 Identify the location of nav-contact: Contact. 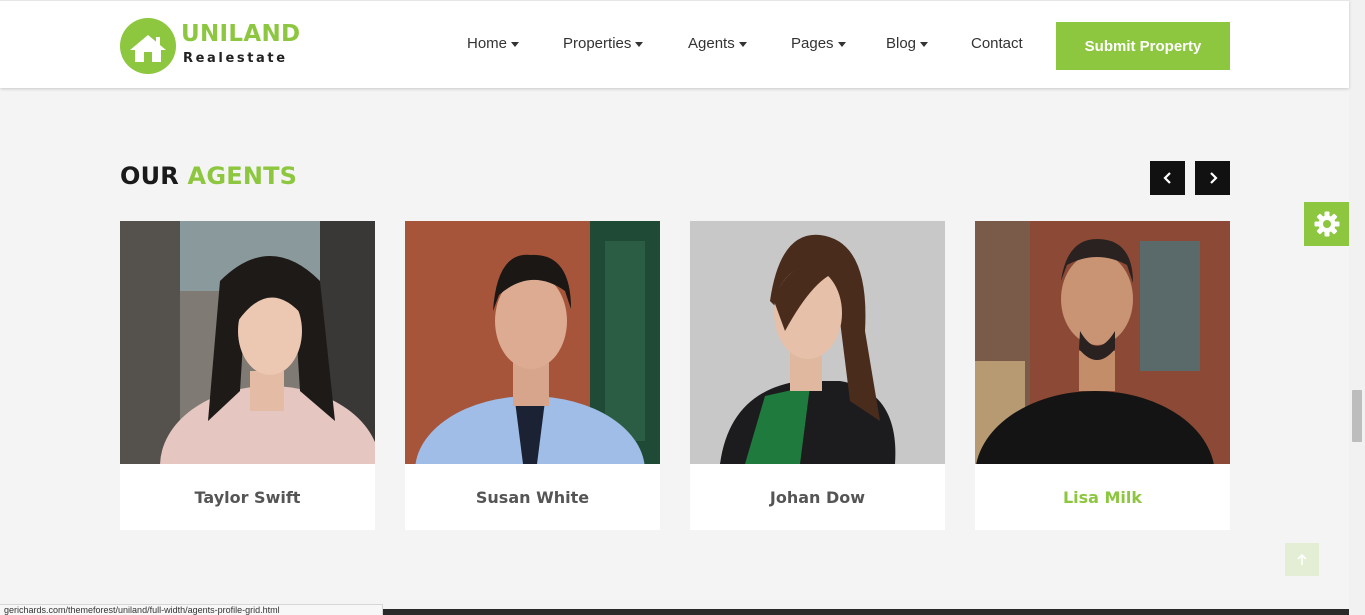
(997, 43).